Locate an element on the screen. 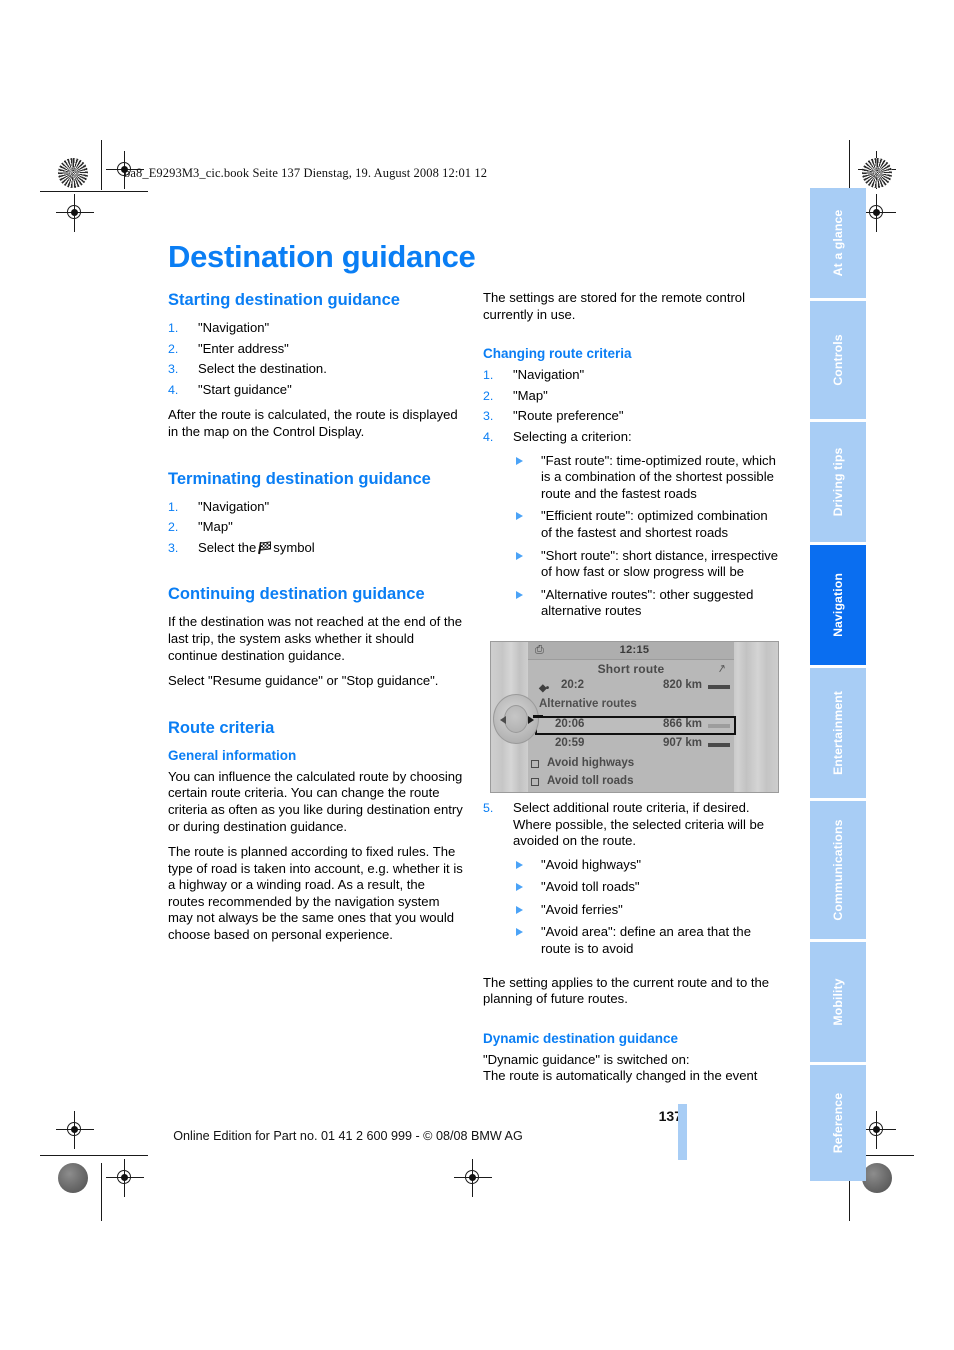 The height and width of the screenshot is (1350, 954). list-item: "Avoid toll roads" is located at coordinates (646, 887).